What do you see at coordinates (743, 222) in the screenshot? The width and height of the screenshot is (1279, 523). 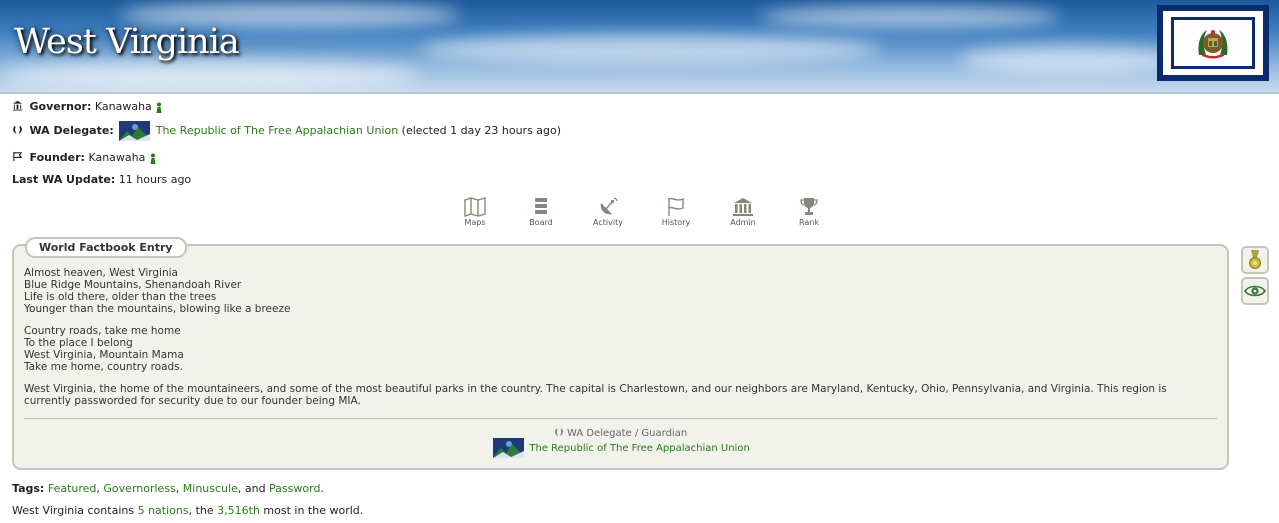 I see `nav-admin-label: Admin` at bounding box center [743, 222].